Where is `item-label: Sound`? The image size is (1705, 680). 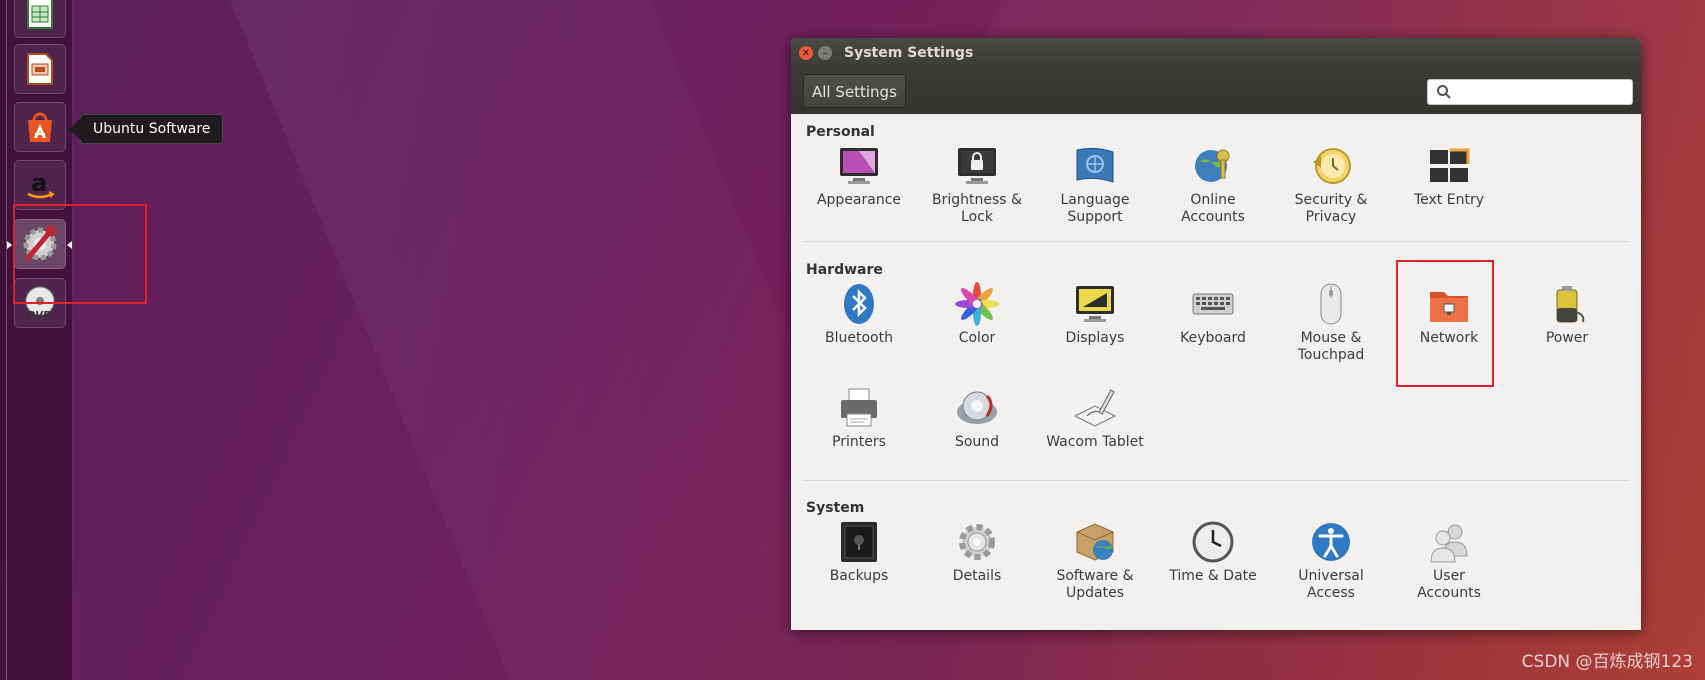 item-label: Sound is located at coordinates (977, 442).